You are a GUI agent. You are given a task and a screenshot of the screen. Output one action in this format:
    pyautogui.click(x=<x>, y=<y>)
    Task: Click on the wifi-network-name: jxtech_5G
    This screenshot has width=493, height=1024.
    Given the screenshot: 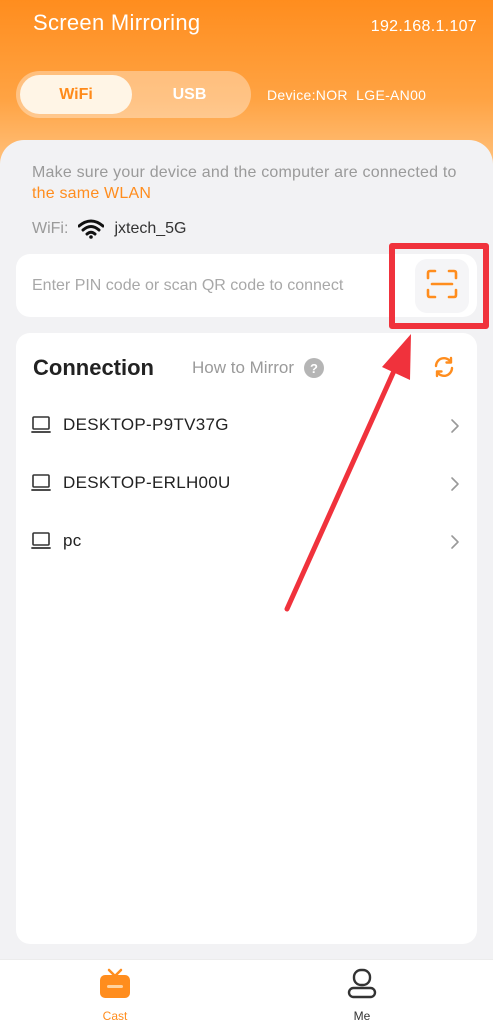 What is the action you would take?
    pyautogui.click(x=150, y=228)
    